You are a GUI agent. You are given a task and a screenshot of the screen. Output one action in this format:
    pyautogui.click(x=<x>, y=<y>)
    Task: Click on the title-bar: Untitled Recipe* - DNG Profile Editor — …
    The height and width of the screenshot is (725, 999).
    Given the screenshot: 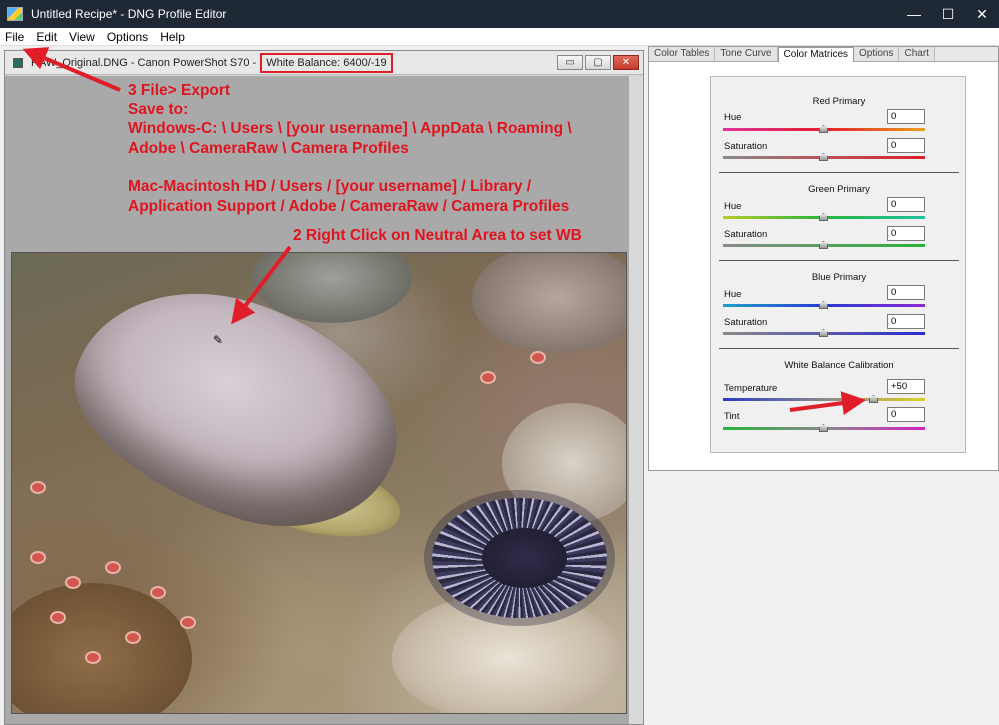 What is the action you would take?
    pyautogui.click(x=499, y=14)
    